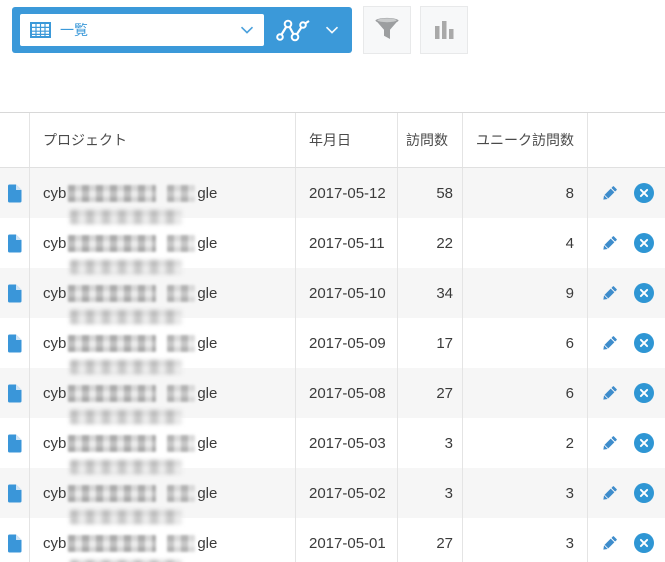 The image size is (665, 562). Describe the element at coordinates (293, 30) in the screenshot. I see `line-chart-icon` at that location.